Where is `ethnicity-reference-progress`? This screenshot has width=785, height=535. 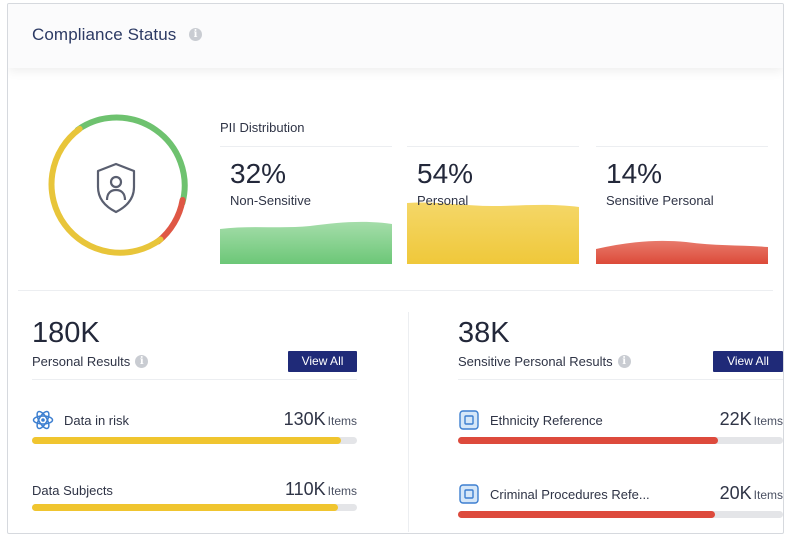 ethnicity-reference-progress is located at coordinates (620, 440).